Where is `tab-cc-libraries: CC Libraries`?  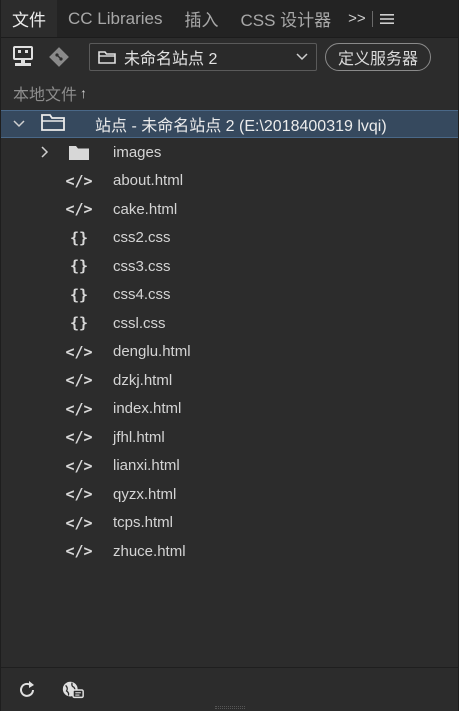
tab-cc-libraries: CC Libraries is located at coordinates (115, 18).